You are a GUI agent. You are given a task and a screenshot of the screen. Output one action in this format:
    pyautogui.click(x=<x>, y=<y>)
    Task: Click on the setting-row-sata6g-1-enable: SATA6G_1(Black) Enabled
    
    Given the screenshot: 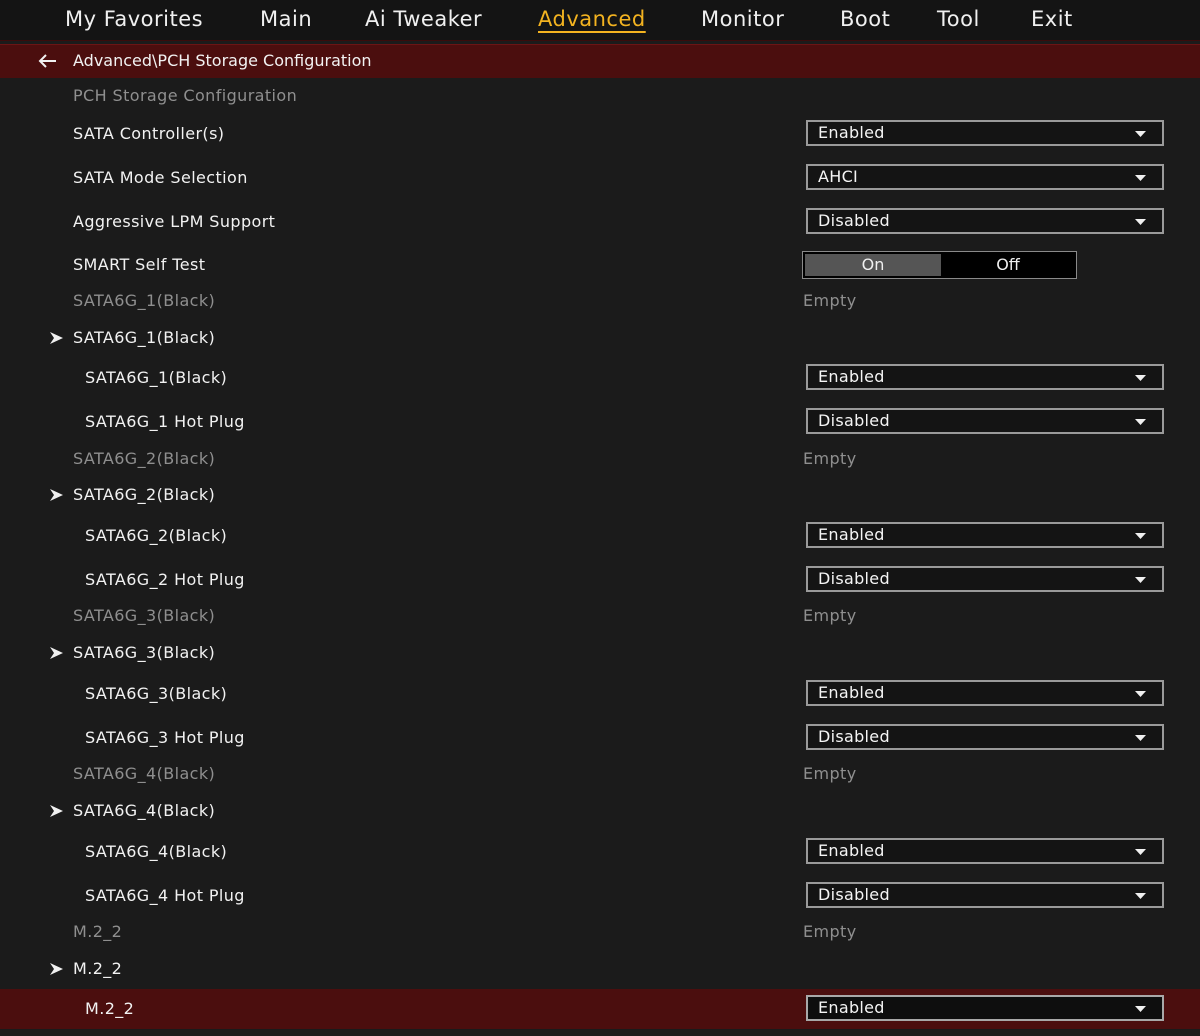 What is the action you would take?
    pyautogui.click(x=600, y=378)
    